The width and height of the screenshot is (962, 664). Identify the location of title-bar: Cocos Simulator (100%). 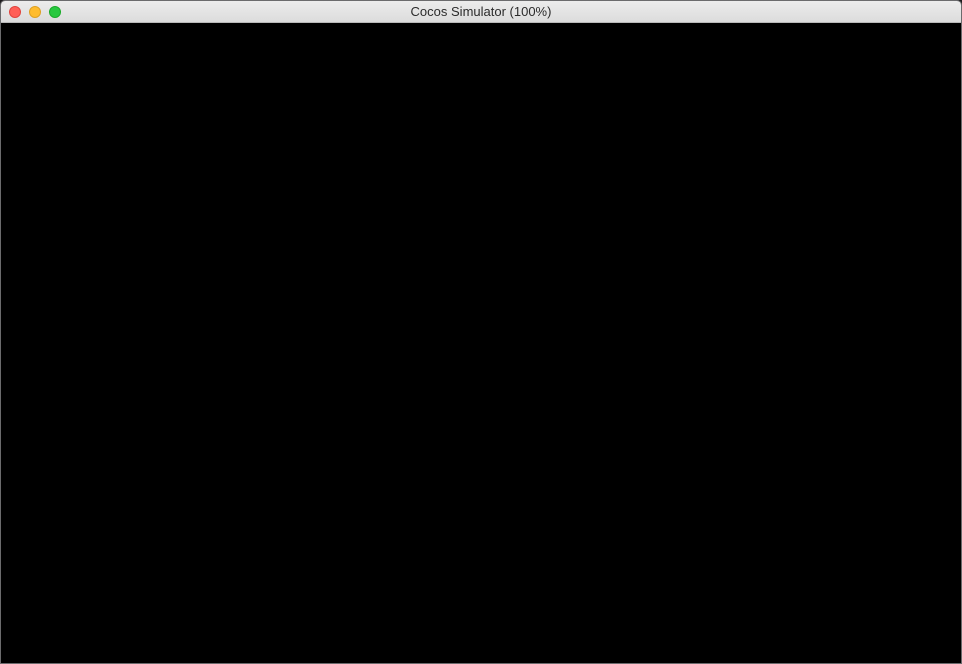
(481, 12).